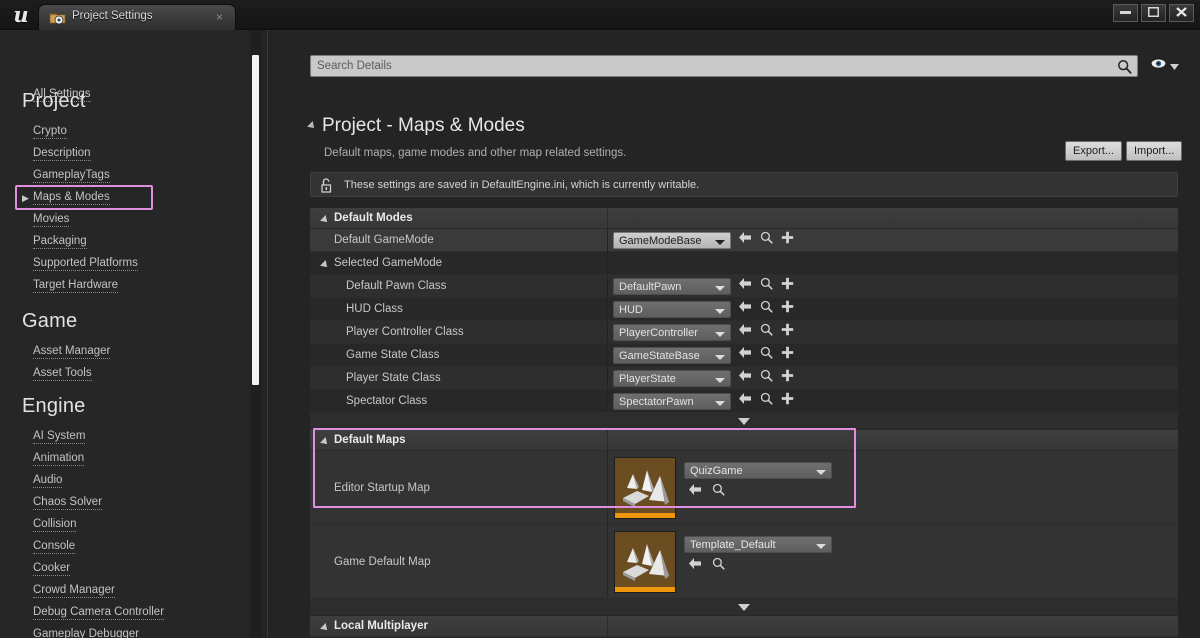 The image size is (1200, 638). Describe the element at coordinates (744, 562) in the screenshot. I see `property-row-game-default-map: Game Default Map Template_Default` at that location.